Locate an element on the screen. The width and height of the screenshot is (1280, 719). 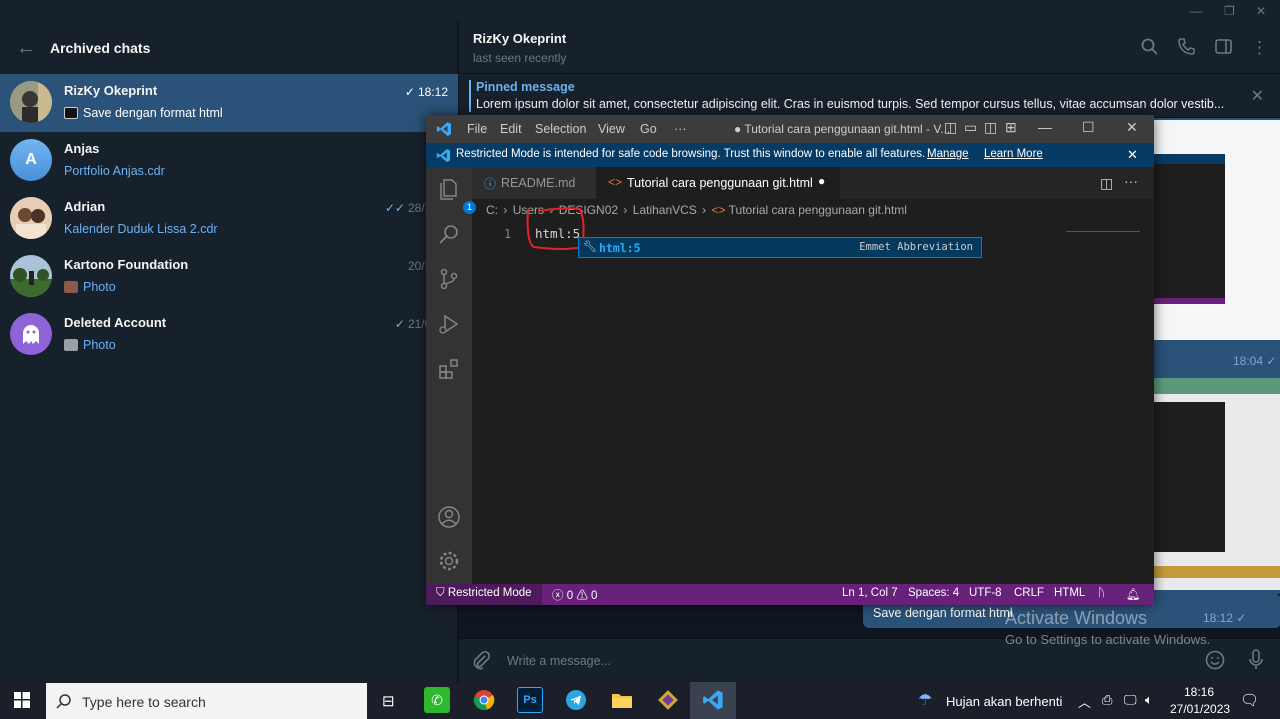
attach-icon is located at coordinates (481, 662).